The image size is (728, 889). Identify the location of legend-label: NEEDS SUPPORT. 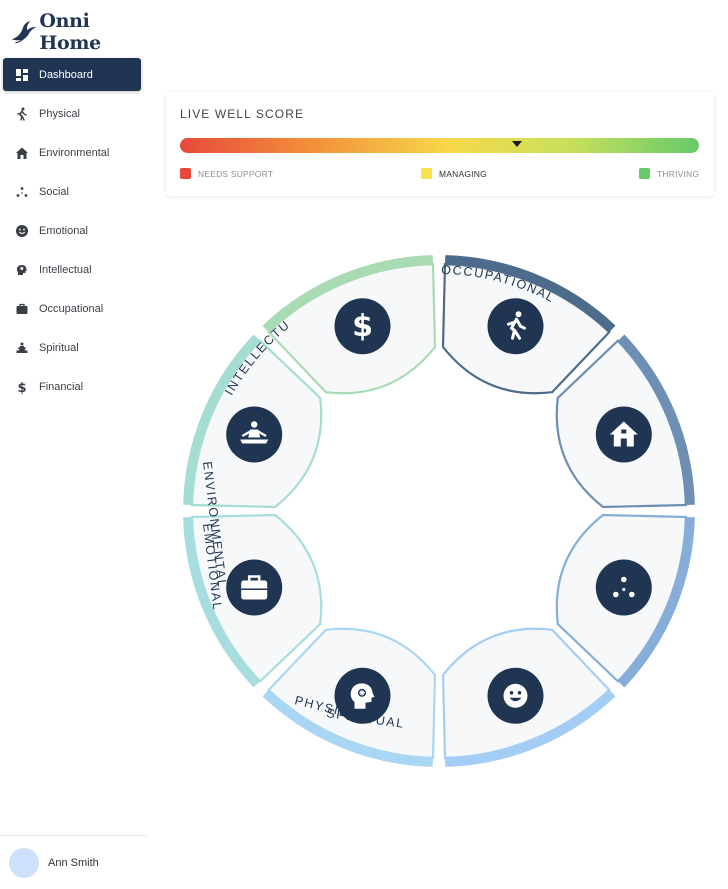
(236, 173).